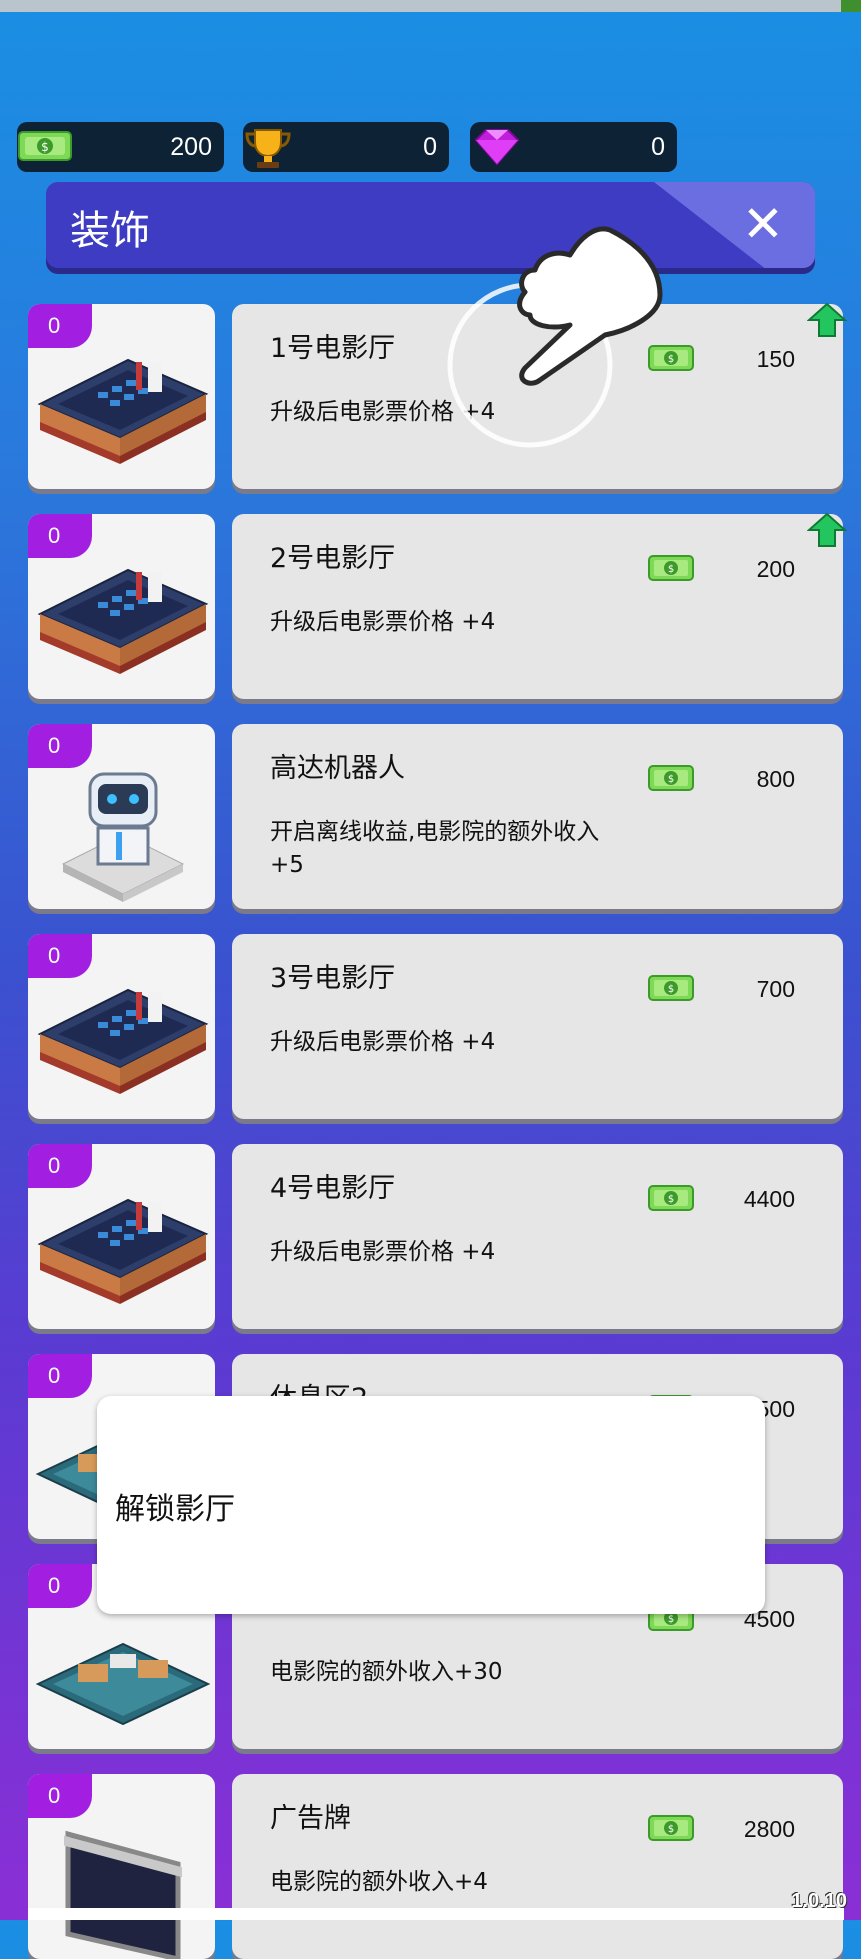 This screenshot has width=861, height=1959. What do you see at coordinates (379, 1882) in the screenshot?
I see `item-description: 电影院的额外收入+4` at bounding box center [379, 1882].